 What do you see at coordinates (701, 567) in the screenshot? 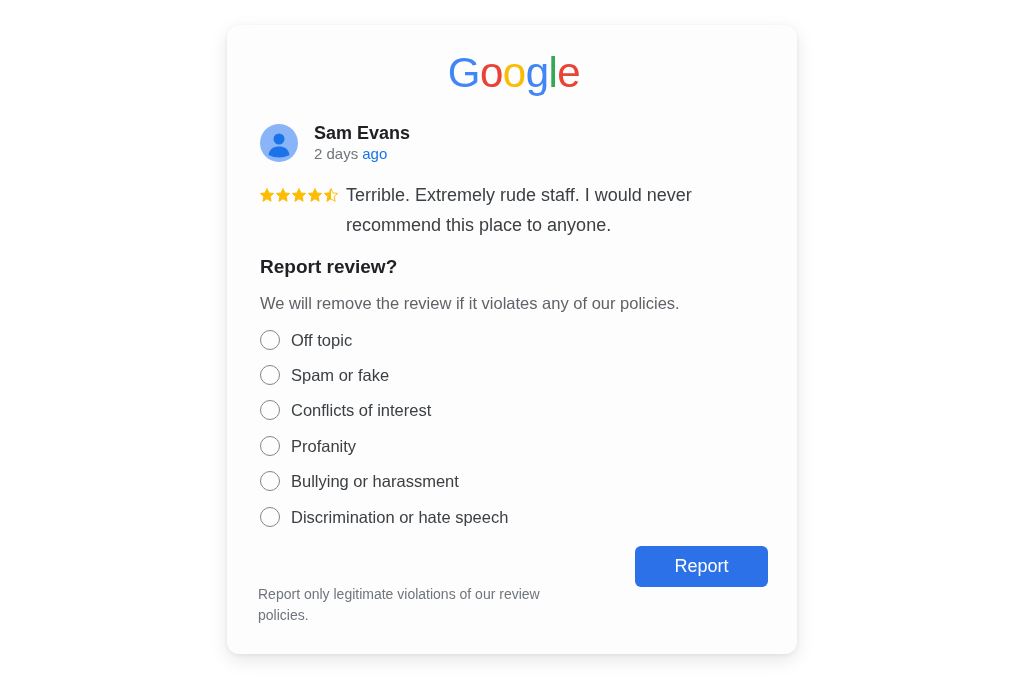
I see `report-button: Report` at bounding box center [701, 567].